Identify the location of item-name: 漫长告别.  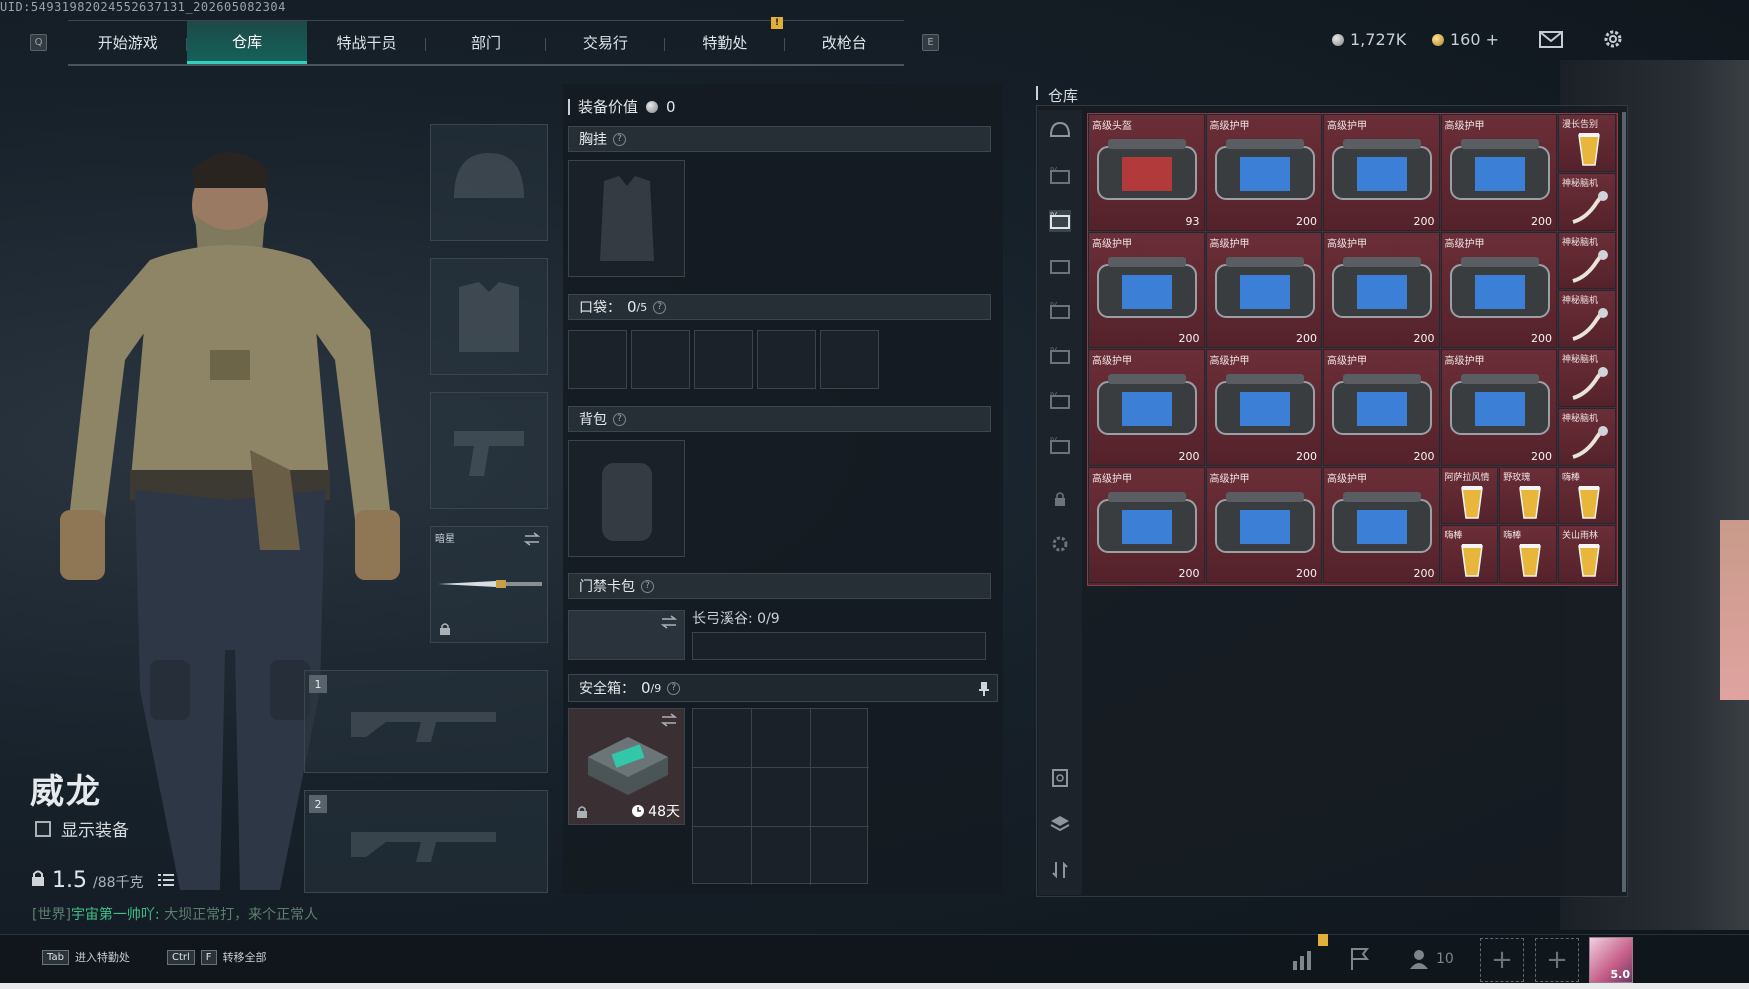
(1580, 125).